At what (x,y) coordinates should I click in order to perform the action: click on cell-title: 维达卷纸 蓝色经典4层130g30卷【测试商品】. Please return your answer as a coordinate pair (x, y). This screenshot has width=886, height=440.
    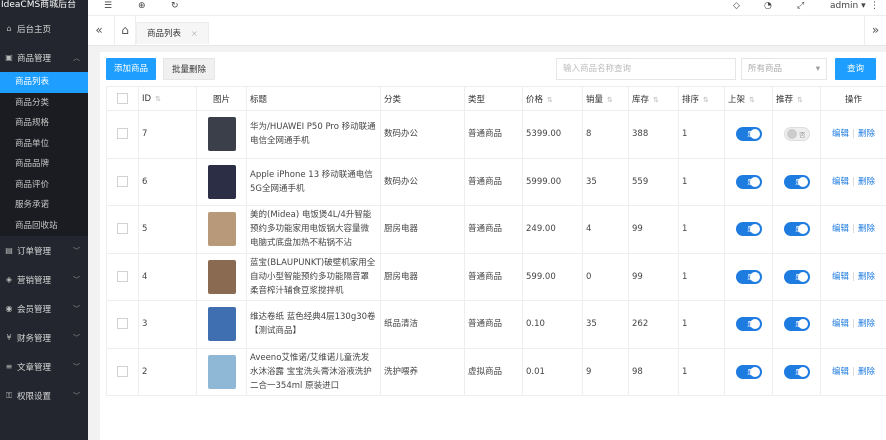
    Looking at the image, I should click on (313, 324).